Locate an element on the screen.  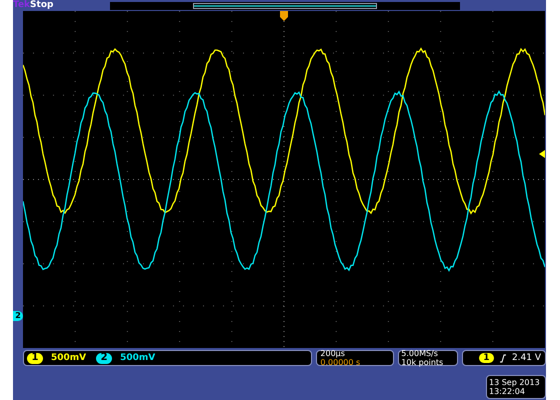
trigger-delay: 0.00000 s is located at coordinates (341, 362).